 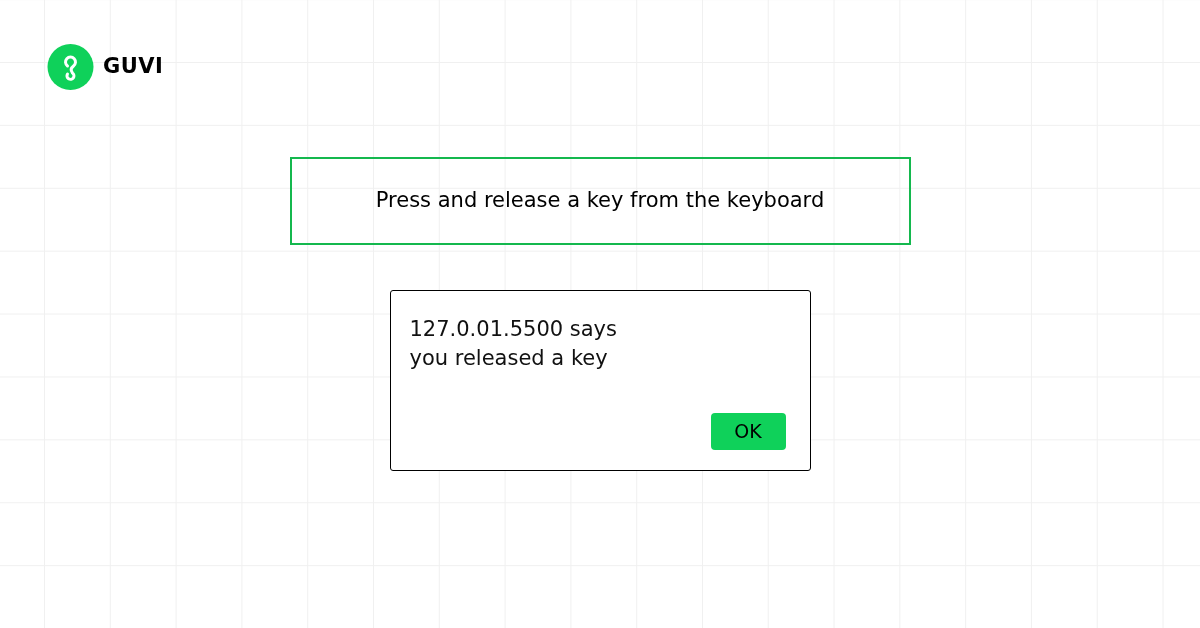 I want to click on prompt-text: Press and release a key from the keyboard, so click(x=600, y=201).